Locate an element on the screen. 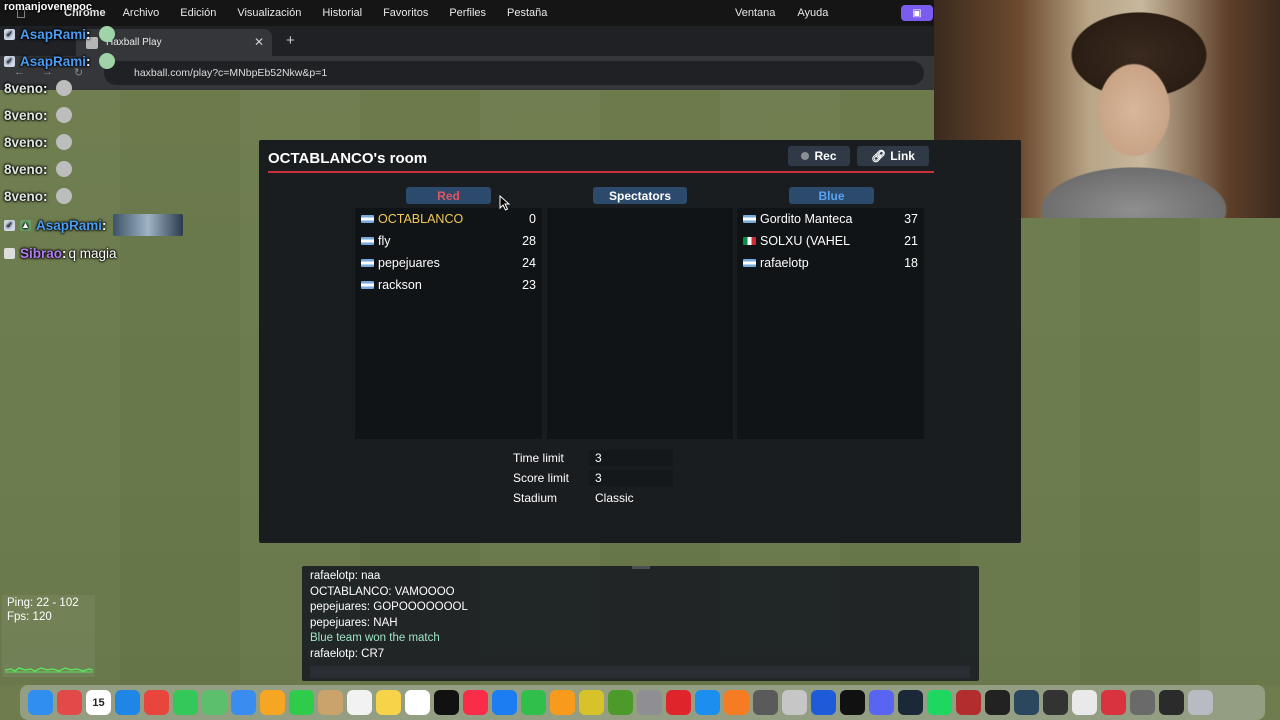  player-name: Gordito Manteca is located at coordinates (806, 219).